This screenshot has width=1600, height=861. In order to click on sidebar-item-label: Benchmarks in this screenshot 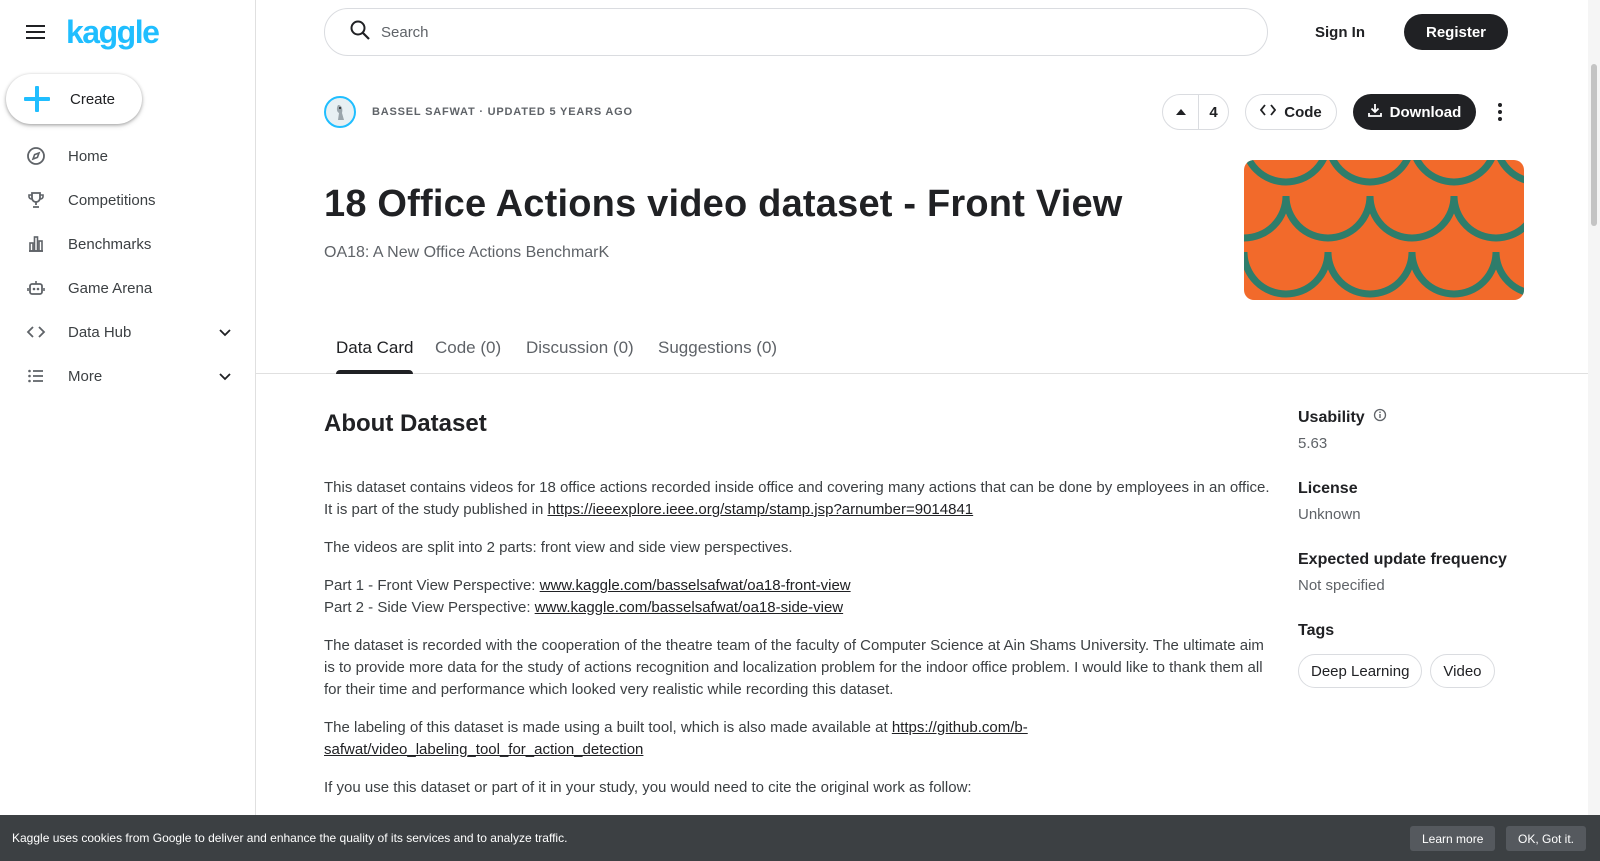, I will do `click(110, 244)`.